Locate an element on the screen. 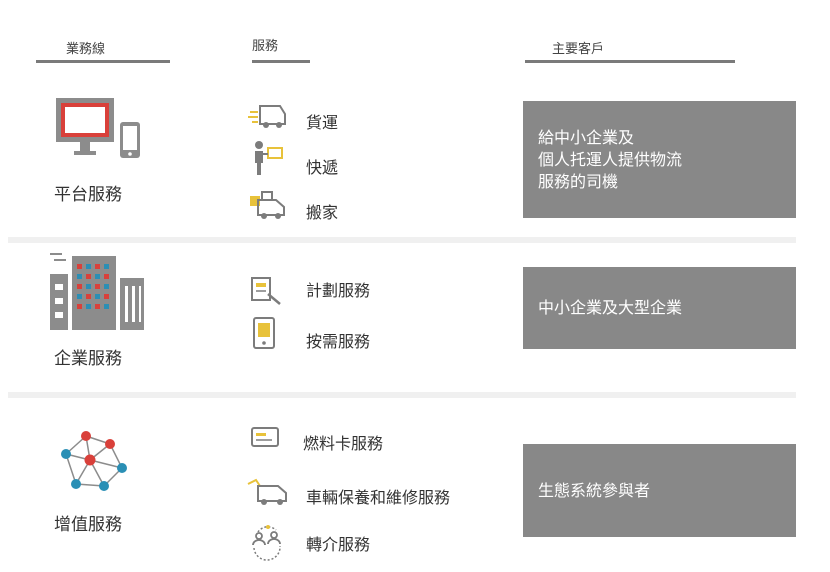 The width and height of the screenshot is (830, 572). service-label: 計劃服務 is located at coordinates (338, 290).